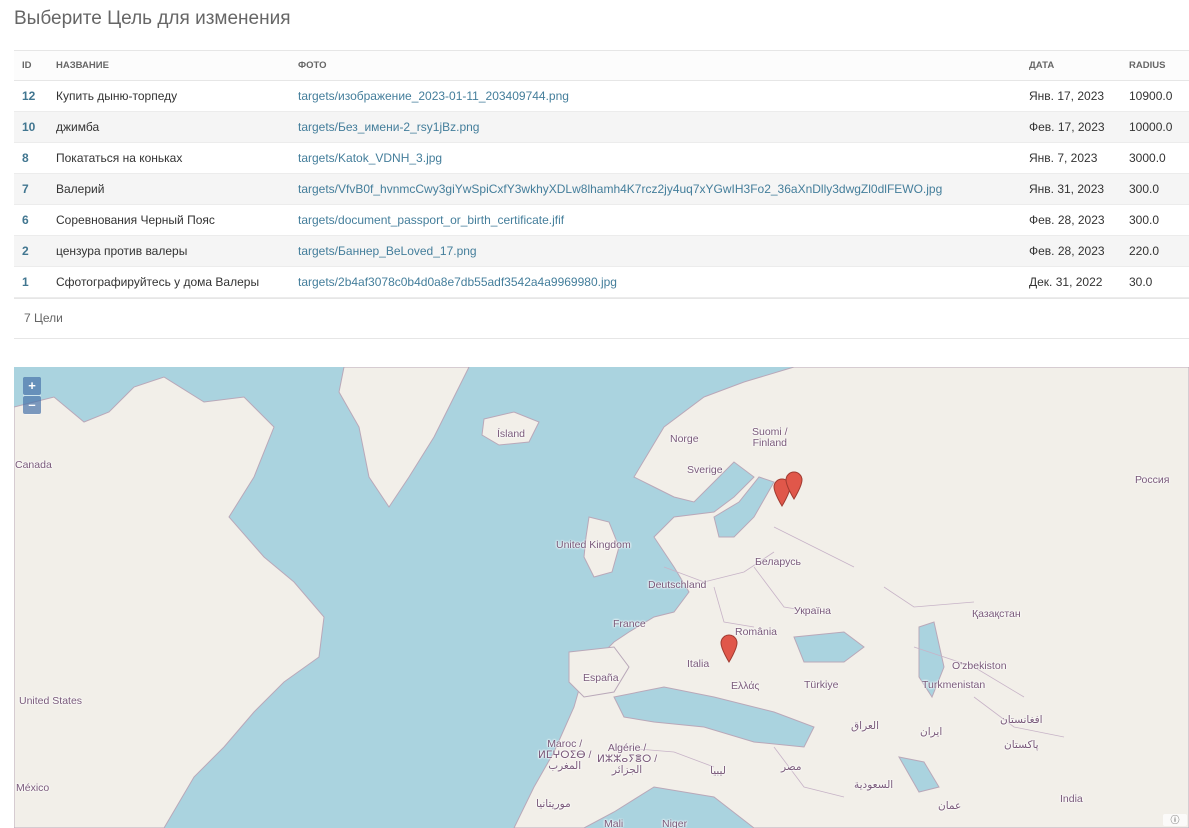  What do you see at coordinates (865, 726) in the screenshot?
I see `map-label-iraq: العراق` at bounding box center [865, 726].